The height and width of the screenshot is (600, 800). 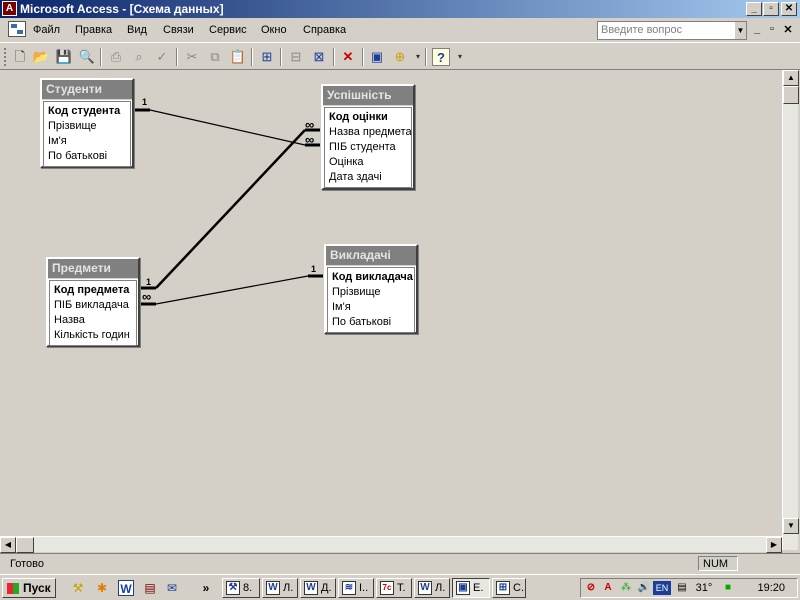 What do you see at coordinates (139, 57) in the screenshot?
I see `preview-icon: ⌕` at bounding box center [139, 57].